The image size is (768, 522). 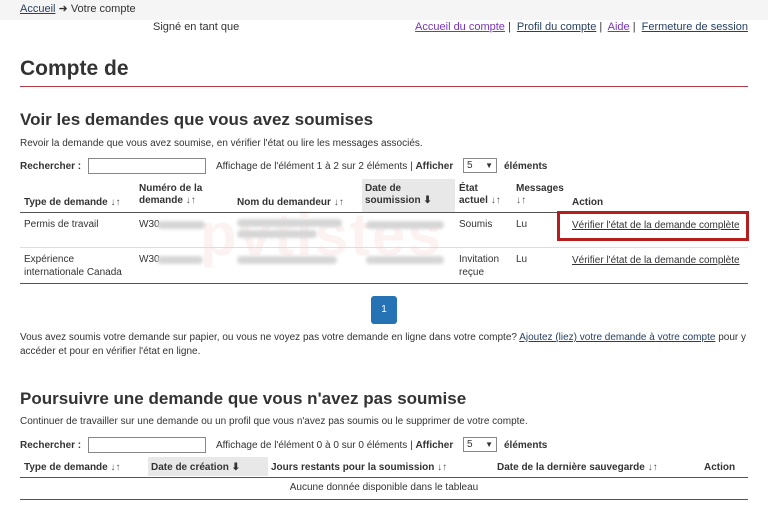 What do you see at coordinates (384, 247) in the screenshot?
I see `row-divider` at bounding box center [384, 247].